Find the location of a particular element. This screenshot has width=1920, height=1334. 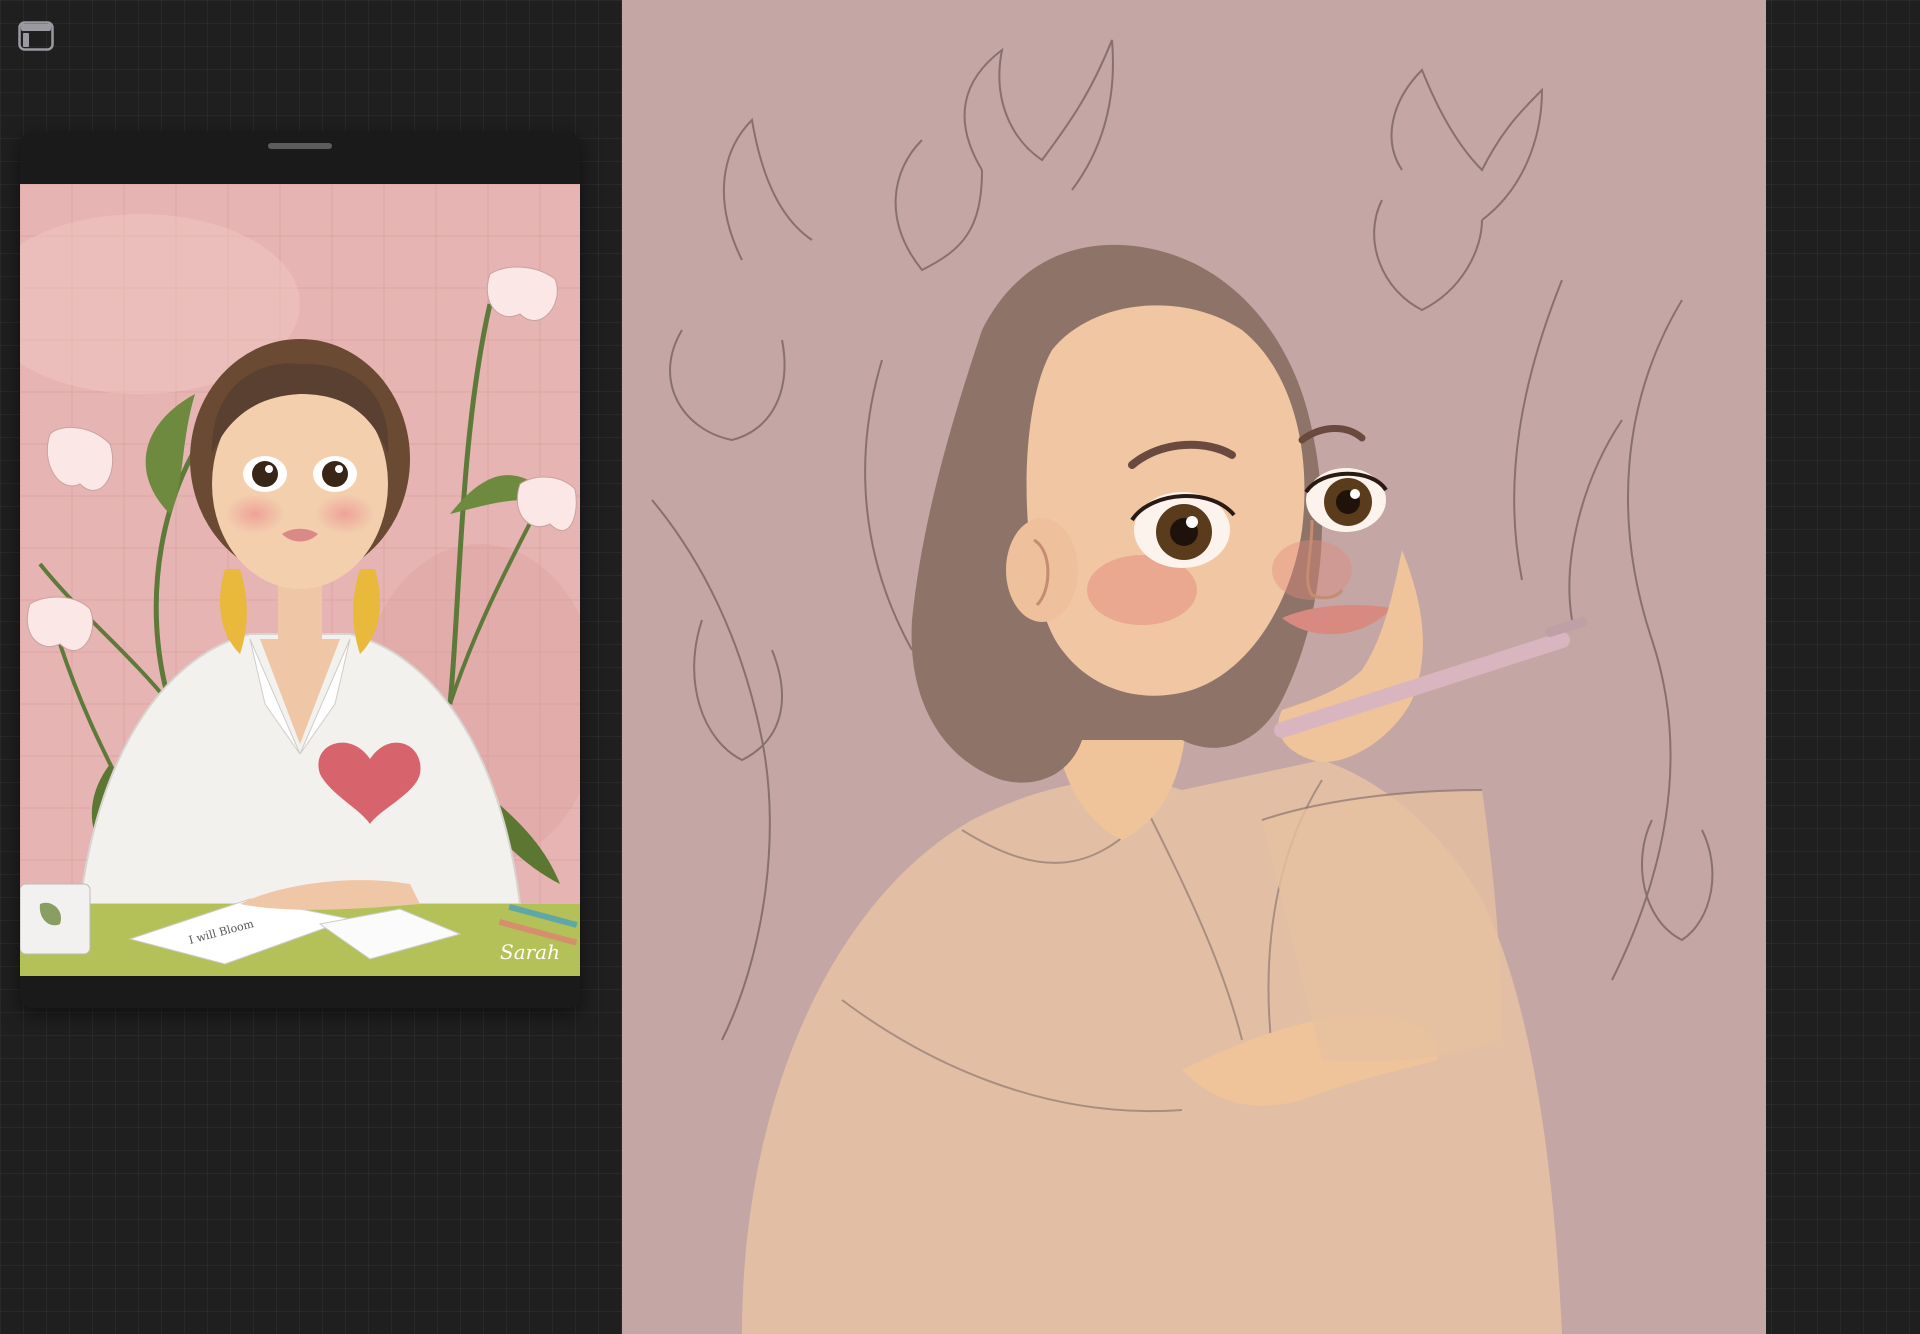

reference-panel-grabber is located at coordinates (300, 146).